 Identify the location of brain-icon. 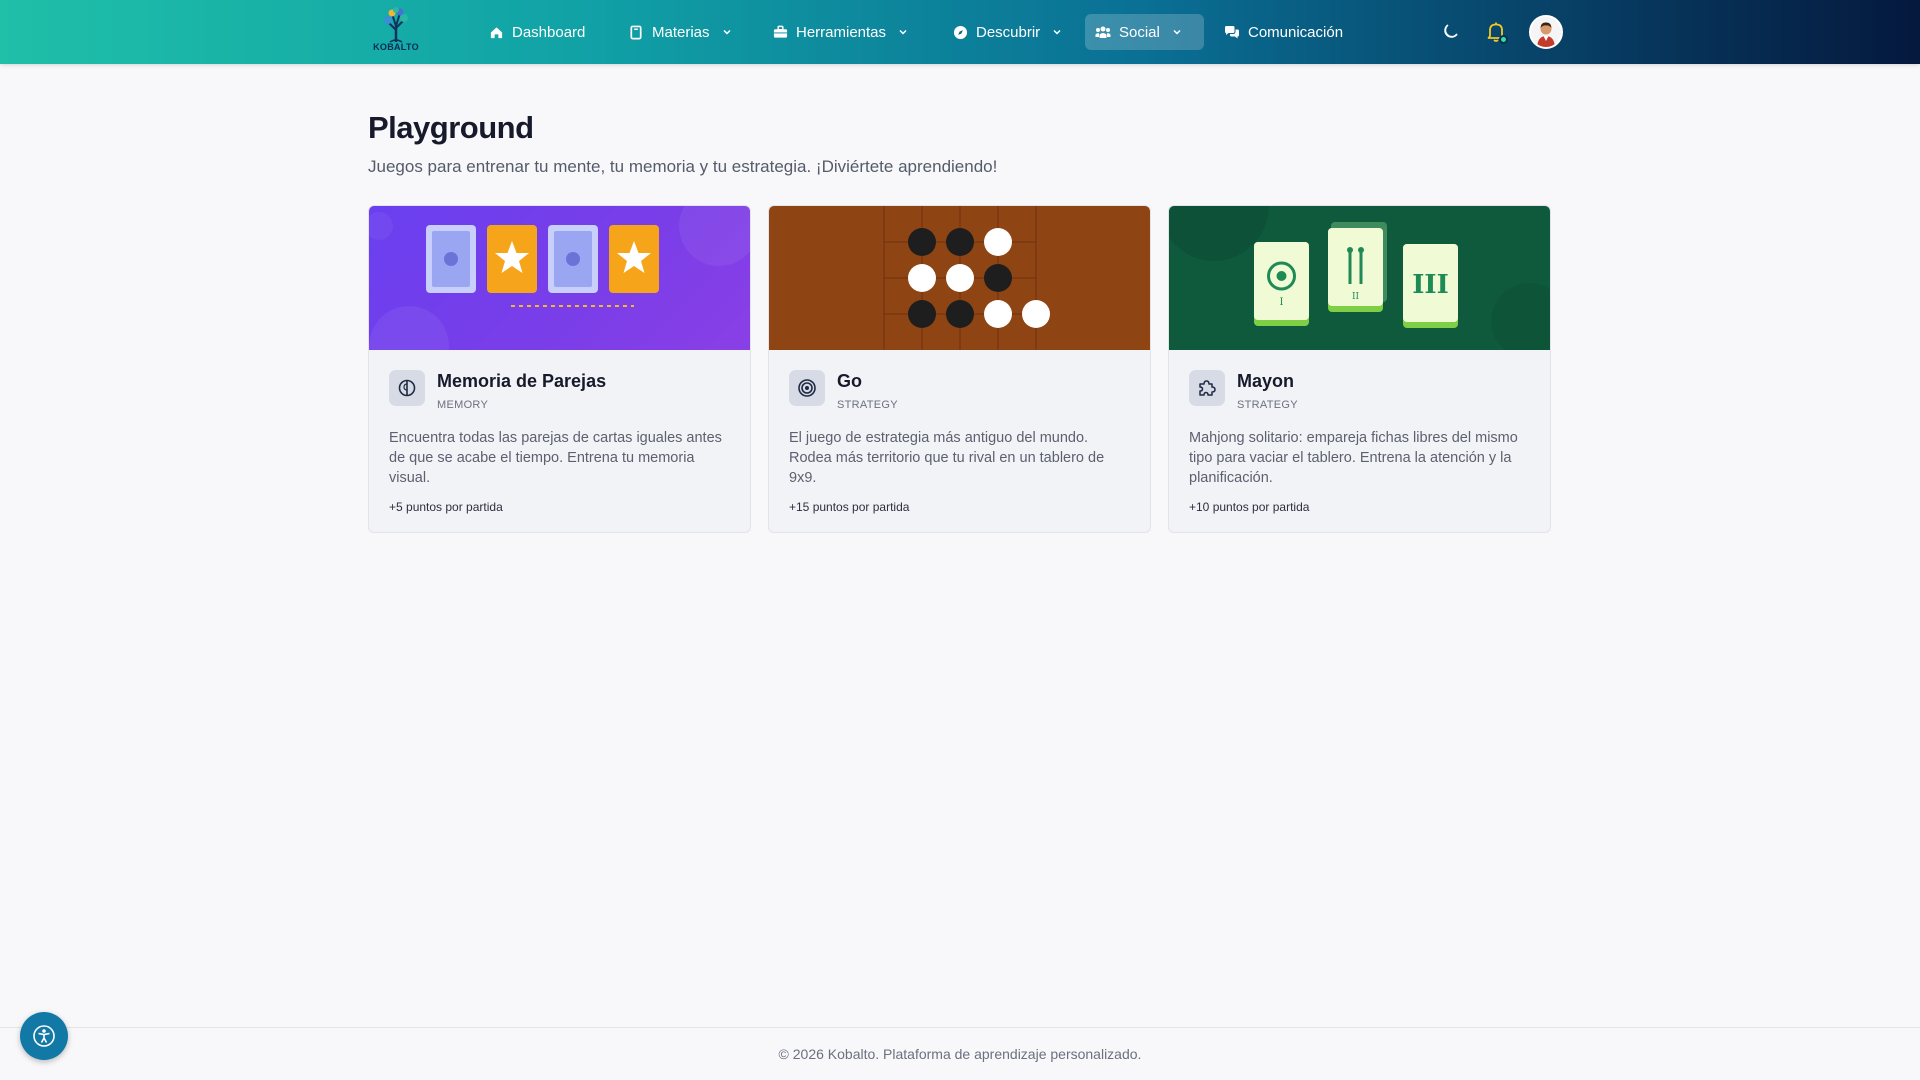
(407, 388).